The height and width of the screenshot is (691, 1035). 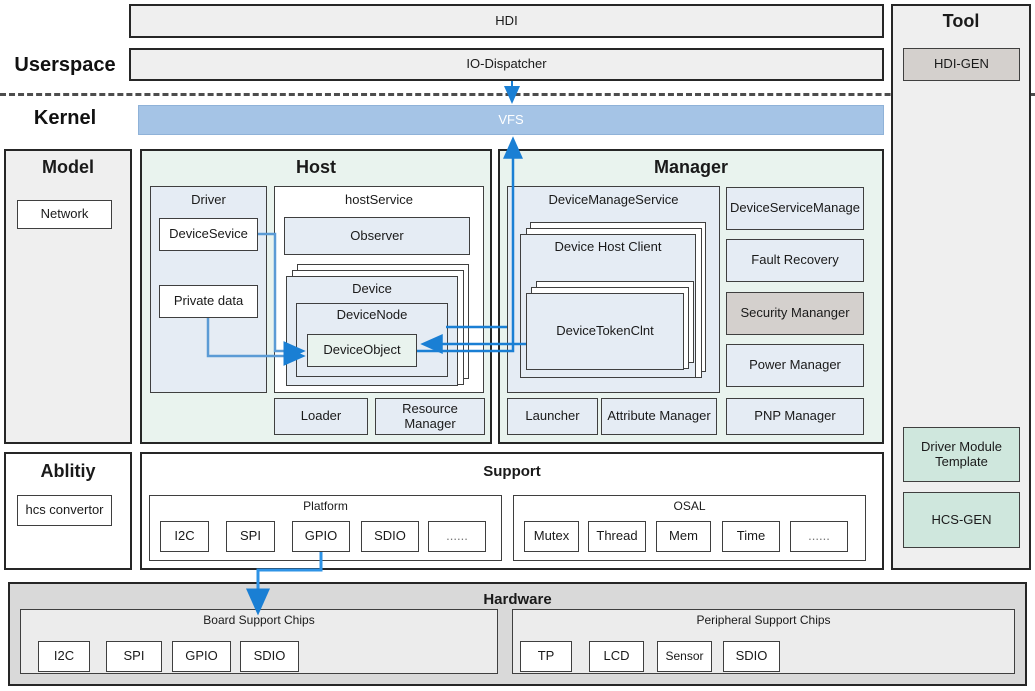 What do you see at coordinates (795, 365) in the screenshot?
I see `manager-item-power-manager: Power Manager` at bounding box center [795, 365].